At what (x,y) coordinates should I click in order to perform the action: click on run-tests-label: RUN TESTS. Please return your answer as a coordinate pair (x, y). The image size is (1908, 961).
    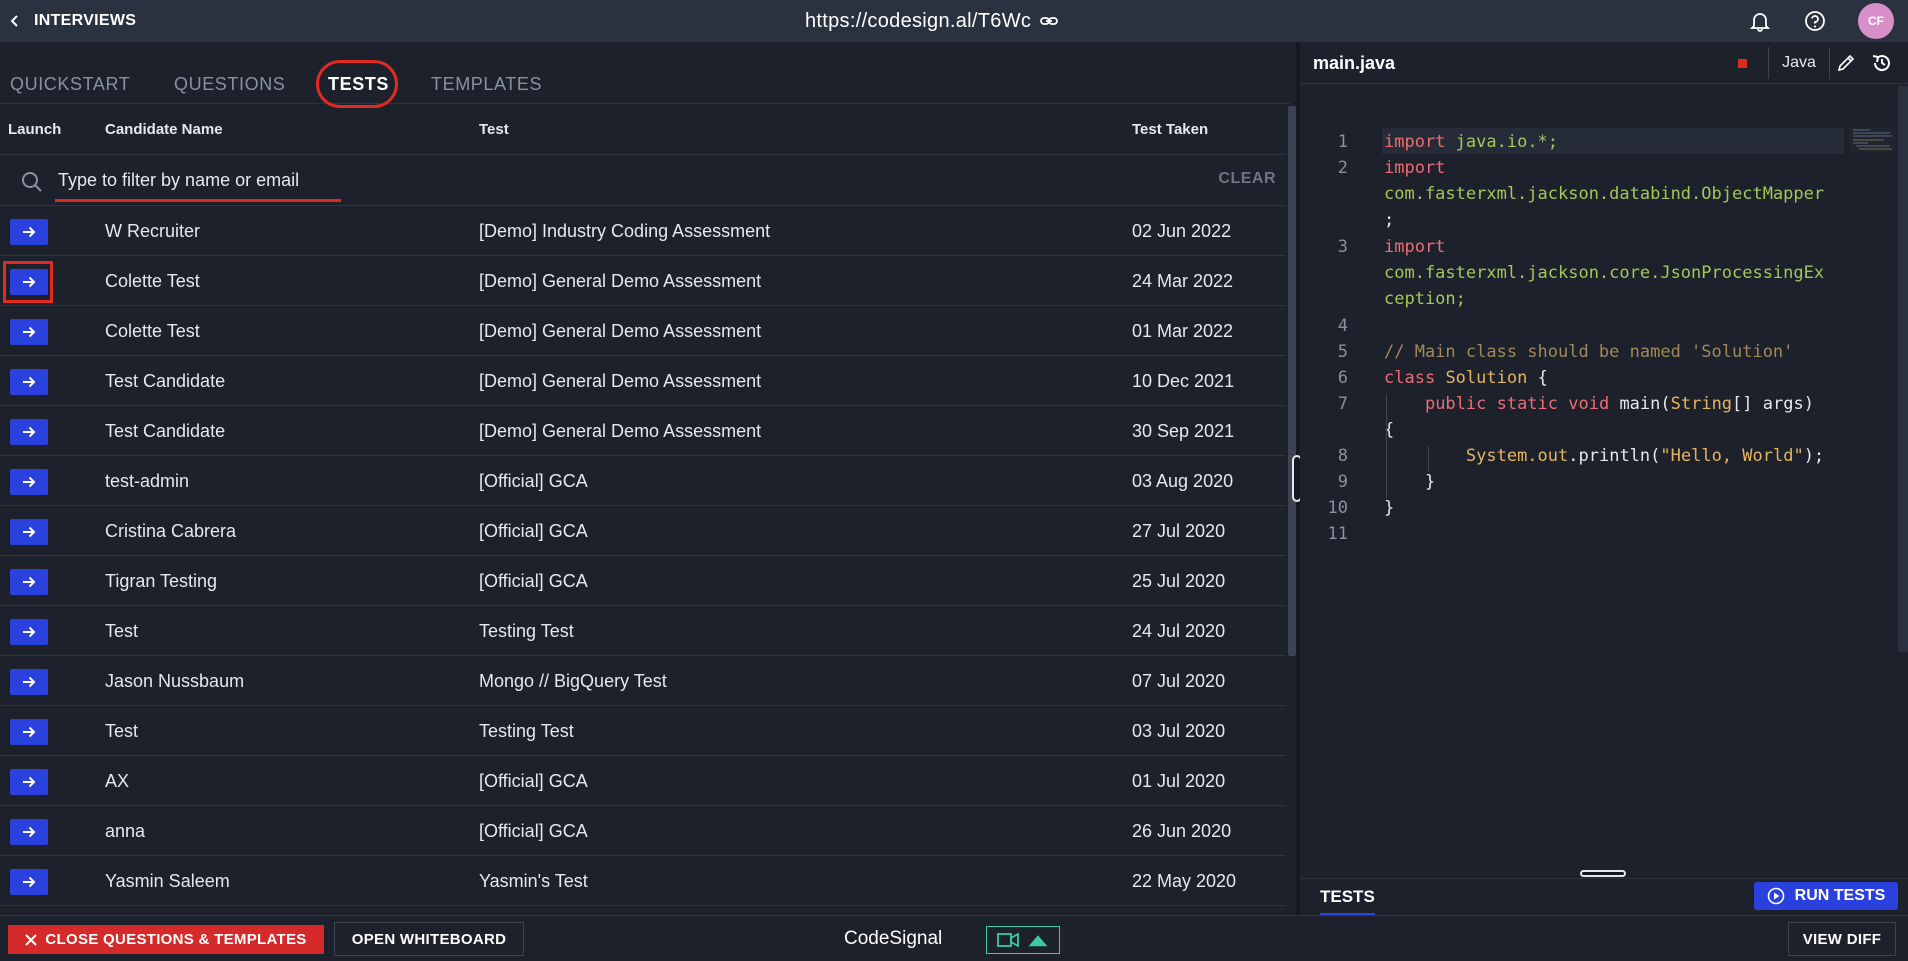
    Looking at the image, I should click on (1840, 895).